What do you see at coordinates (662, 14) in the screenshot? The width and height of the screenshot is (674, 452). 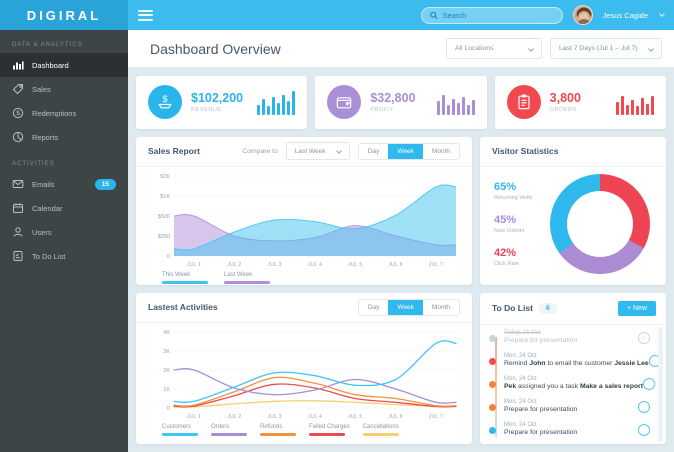 I see `user-menu-chevron-icon` at bounding box center [662, 14].